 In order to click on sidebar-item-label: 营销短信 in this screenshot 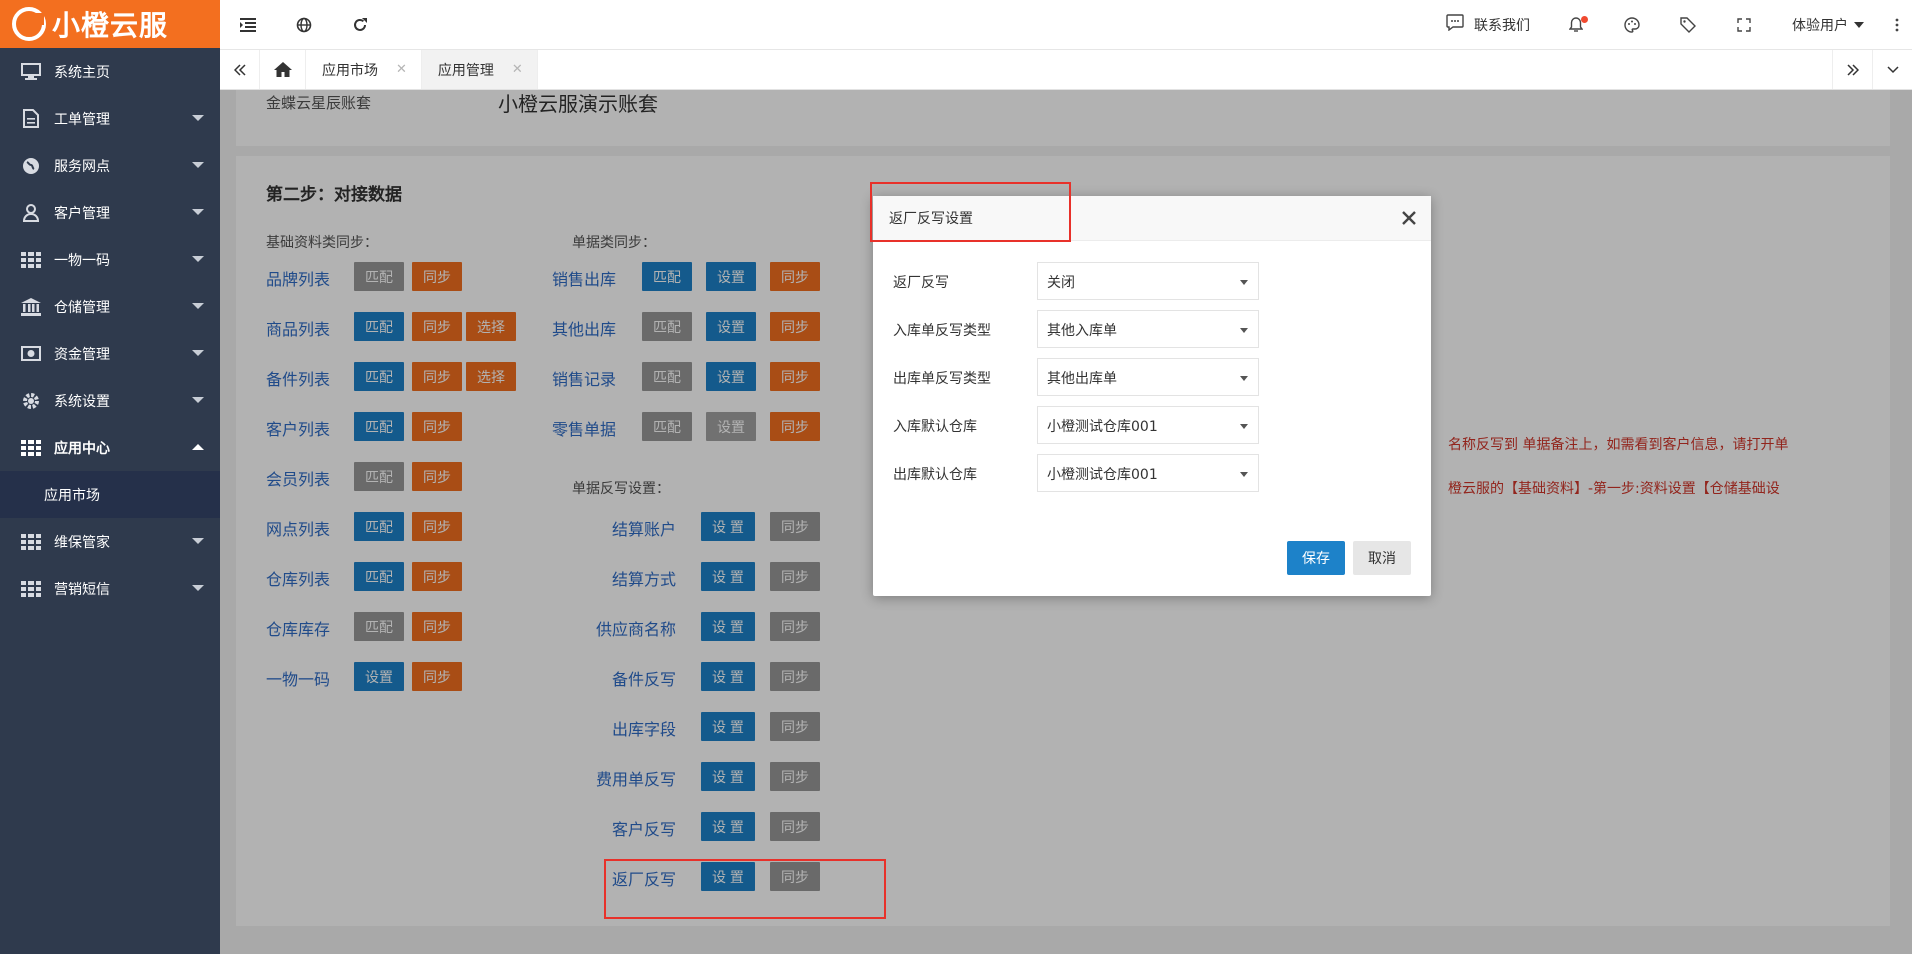, I will do `click(82, 589)`.